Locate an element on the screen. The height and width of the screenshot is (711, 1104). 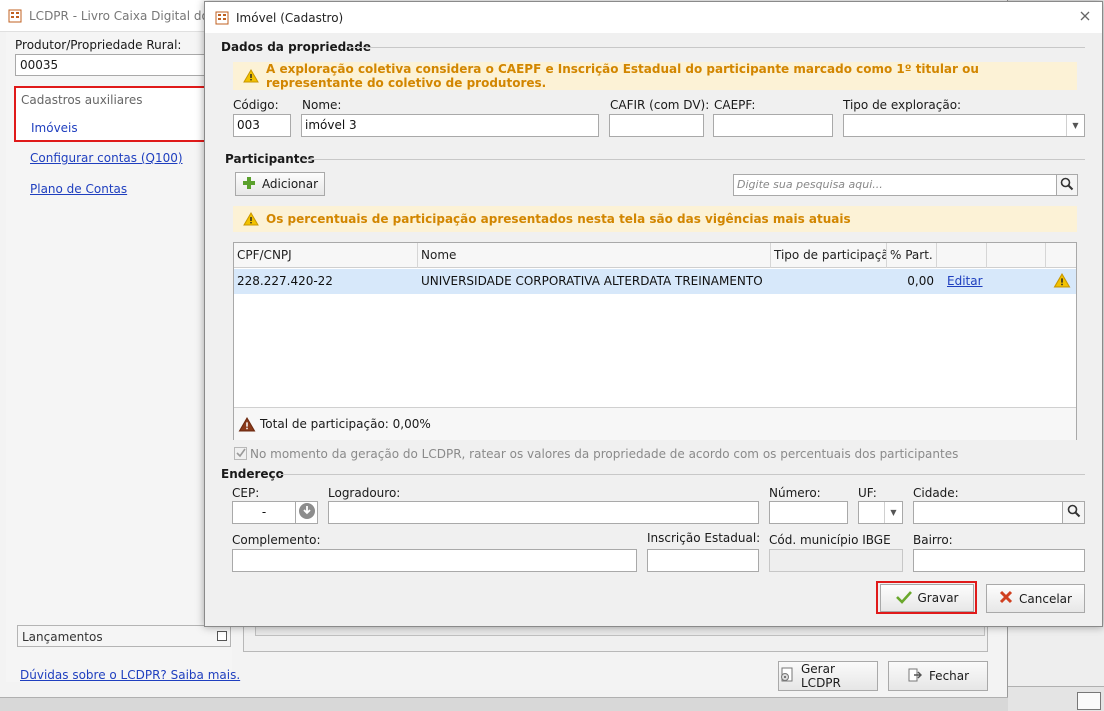
logradouro-field is located at coordinates (543, 512).